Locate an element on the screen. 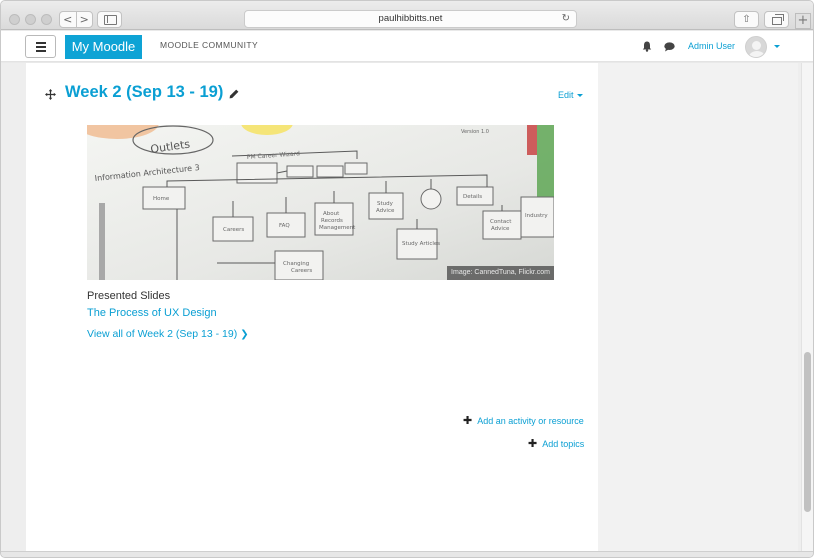 The height and width of the screenshot is (558, 814). svg-text: Study Articles is located at coordinates (421, 244).